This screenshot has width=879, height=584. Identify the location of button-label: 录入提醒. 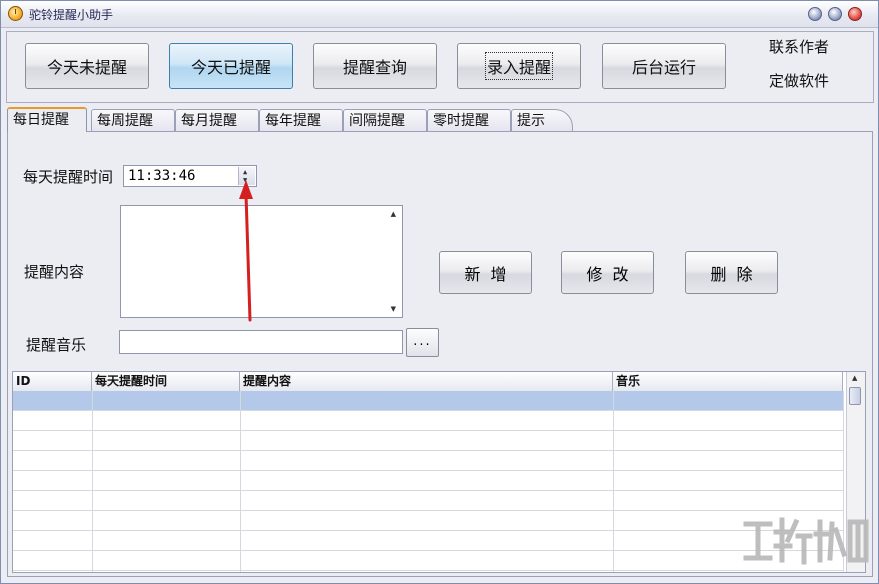
(519, 66).